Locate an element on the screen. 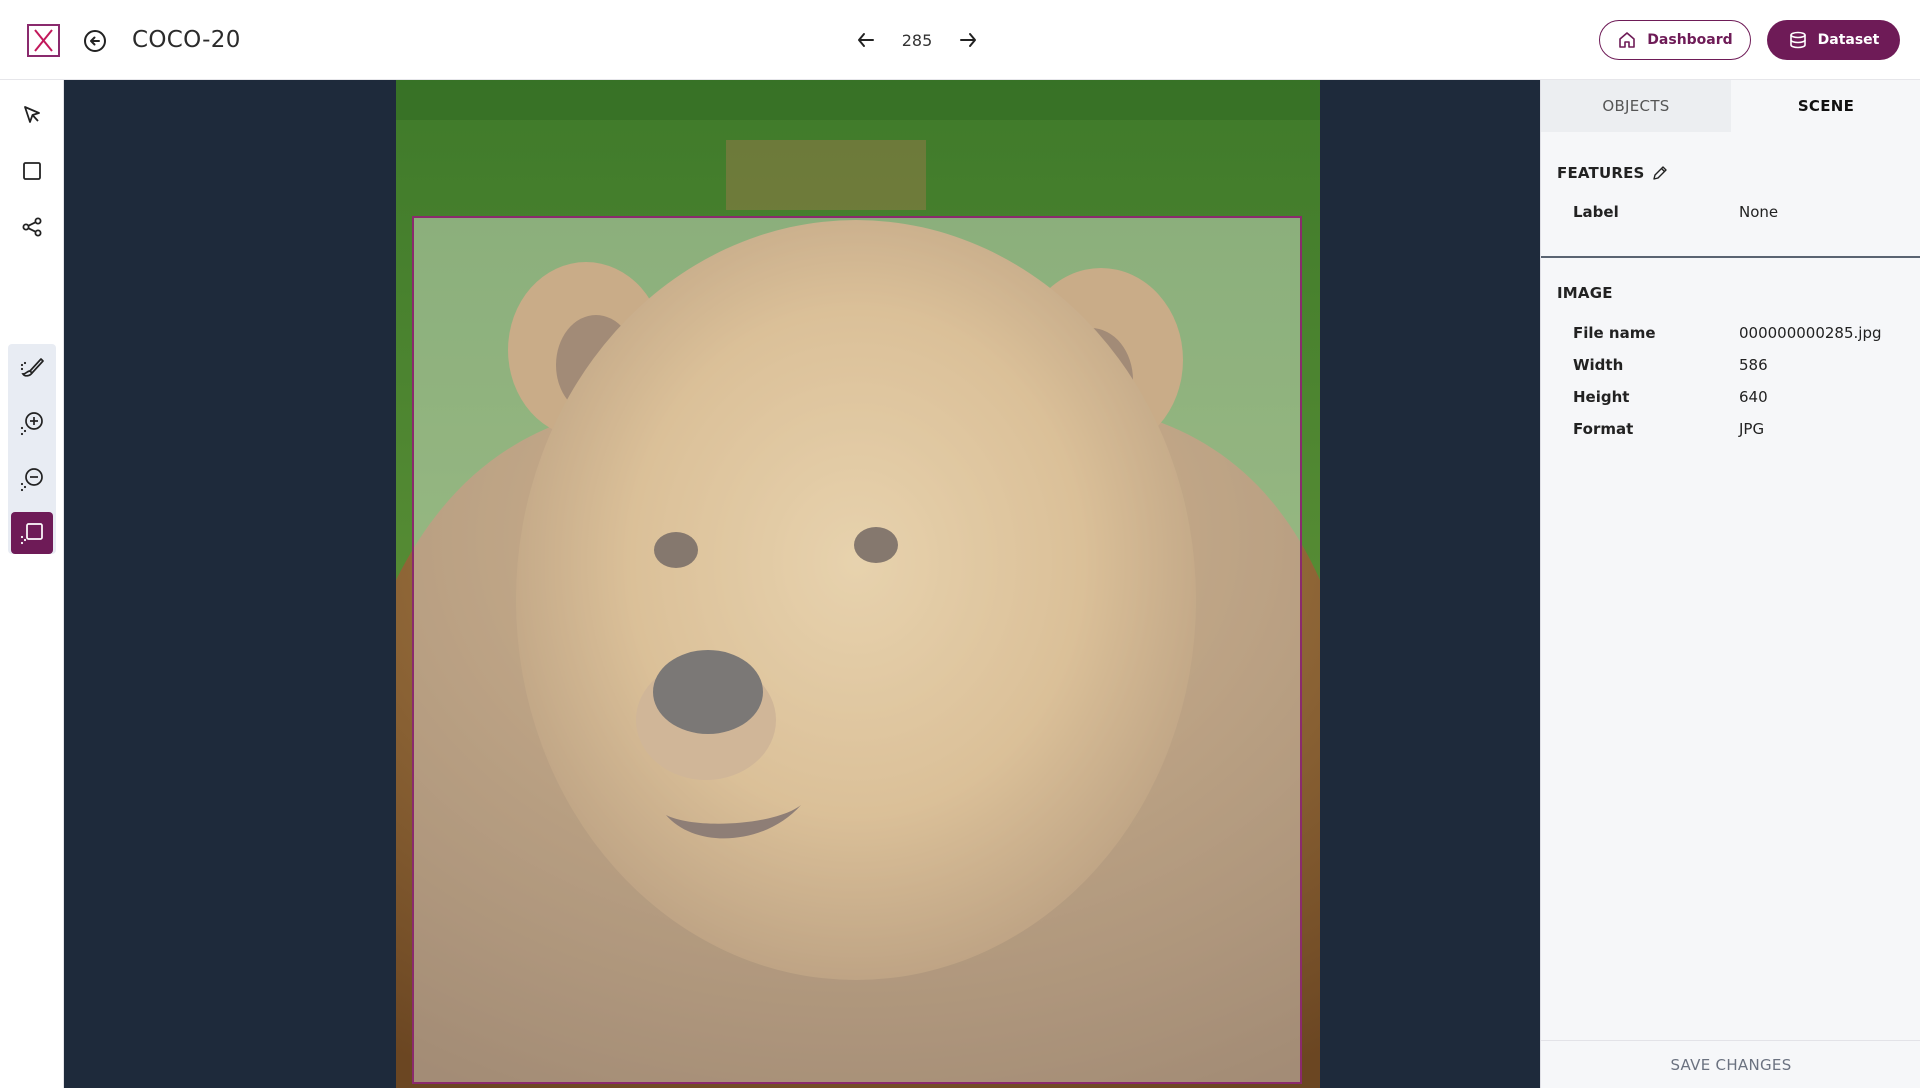 The height and width of the screenshot is (1088, 1920). tab-scene: SCENE is located at coordinates (1825, 106).